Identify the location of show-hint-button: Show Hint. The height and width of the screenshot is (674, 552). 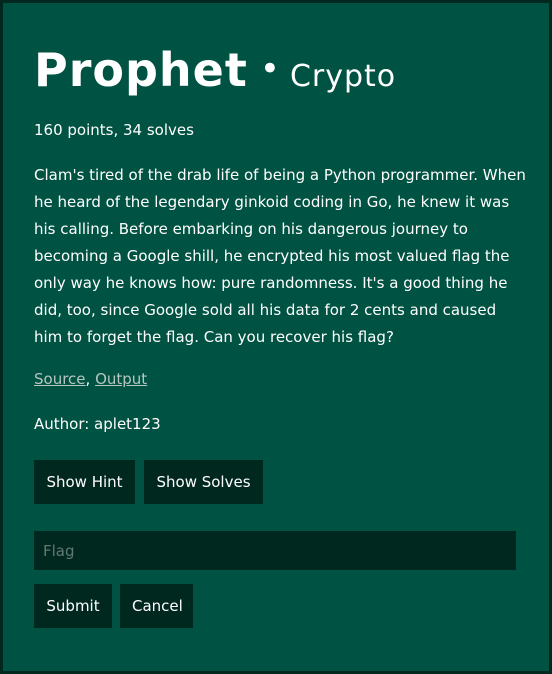
(84, 482).